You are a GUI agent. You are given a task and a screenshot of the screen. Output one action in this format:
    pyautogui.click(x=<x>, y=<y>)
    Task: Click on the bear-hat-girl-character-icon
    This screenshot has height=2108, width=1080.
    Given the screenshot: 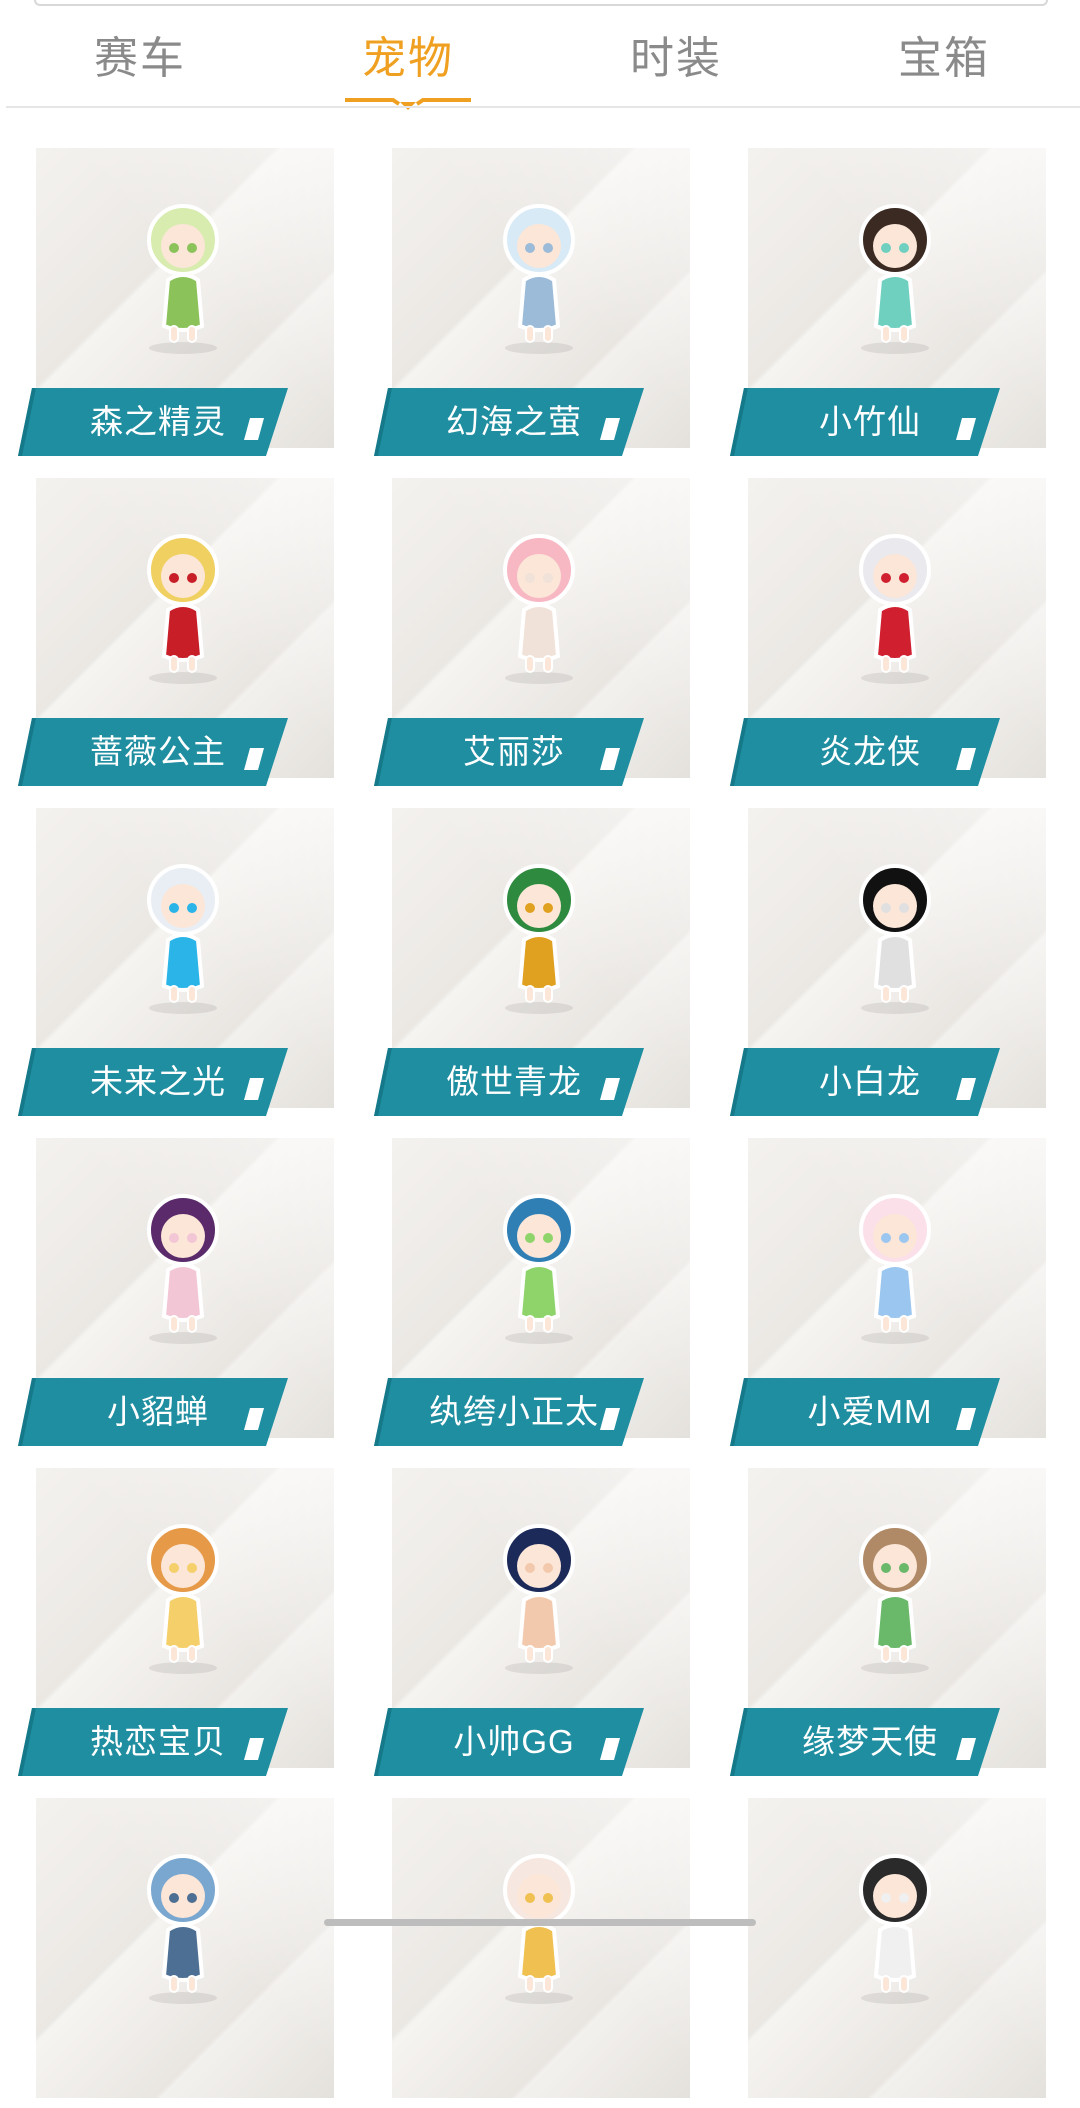 What is the action you would take?
    pyautogui.click(x=895, y=1269)
    